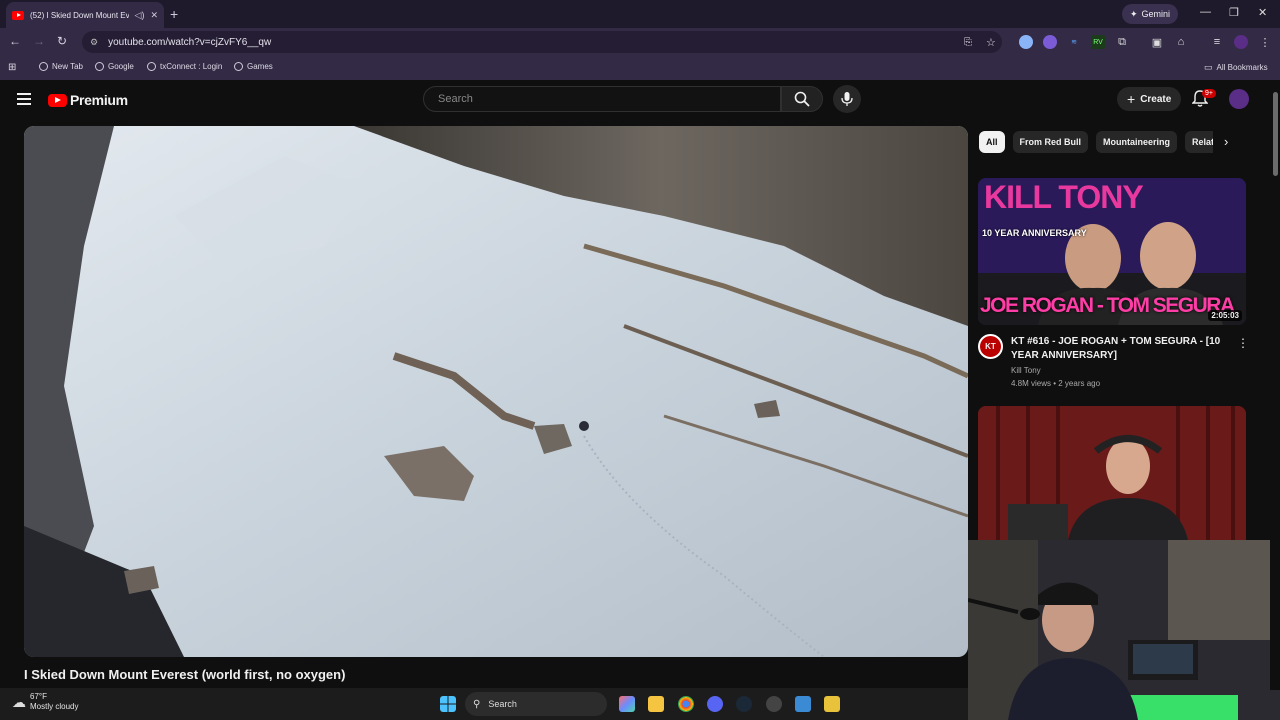 The width and height of the screenshot is (1280, 720). I want to click on extension-wave-icon: ≋, so click(1074, 42).